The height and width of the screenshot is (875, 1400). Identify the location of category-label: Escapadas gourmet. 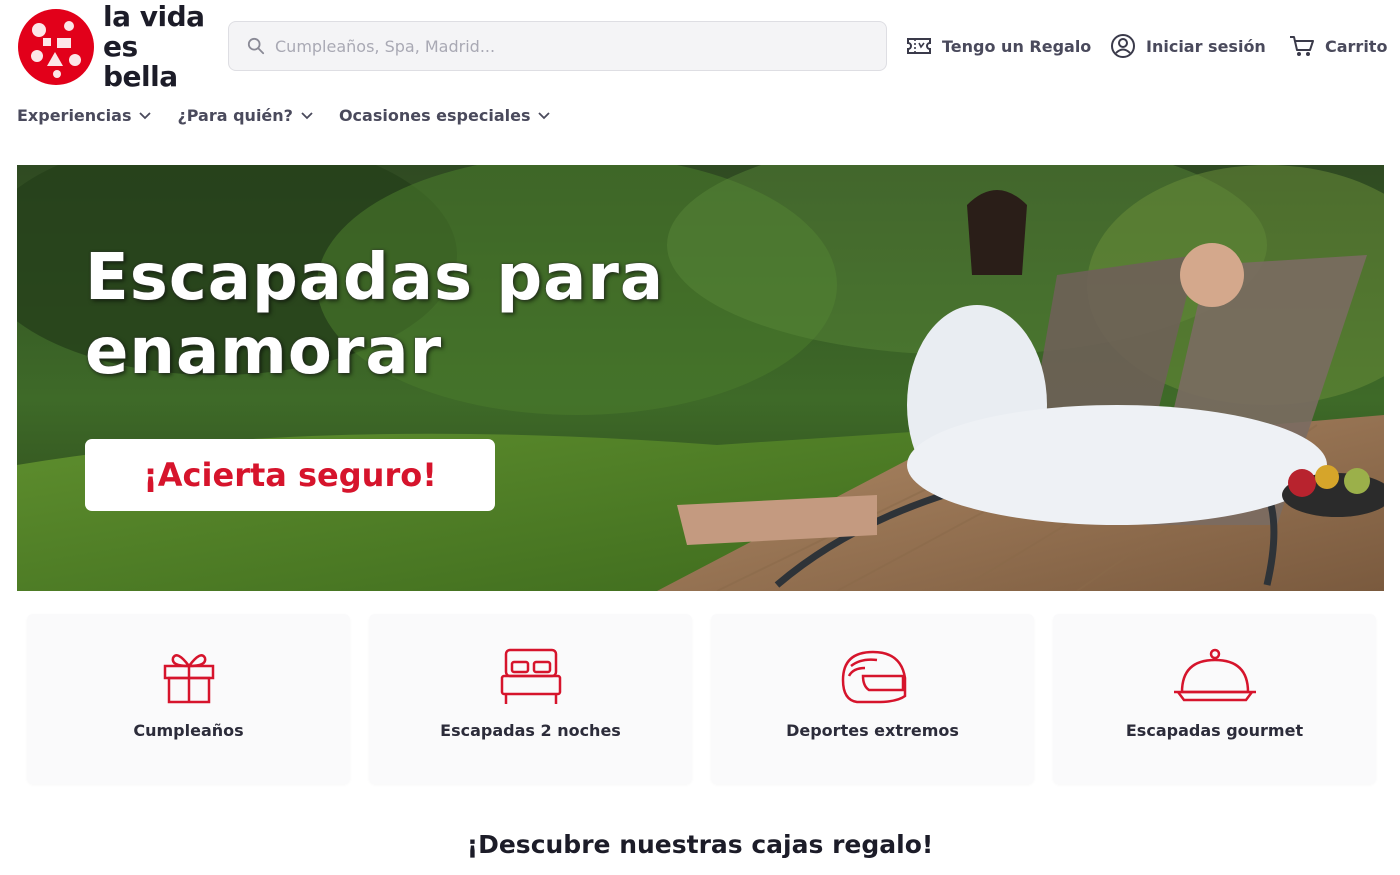
(1214, 730).